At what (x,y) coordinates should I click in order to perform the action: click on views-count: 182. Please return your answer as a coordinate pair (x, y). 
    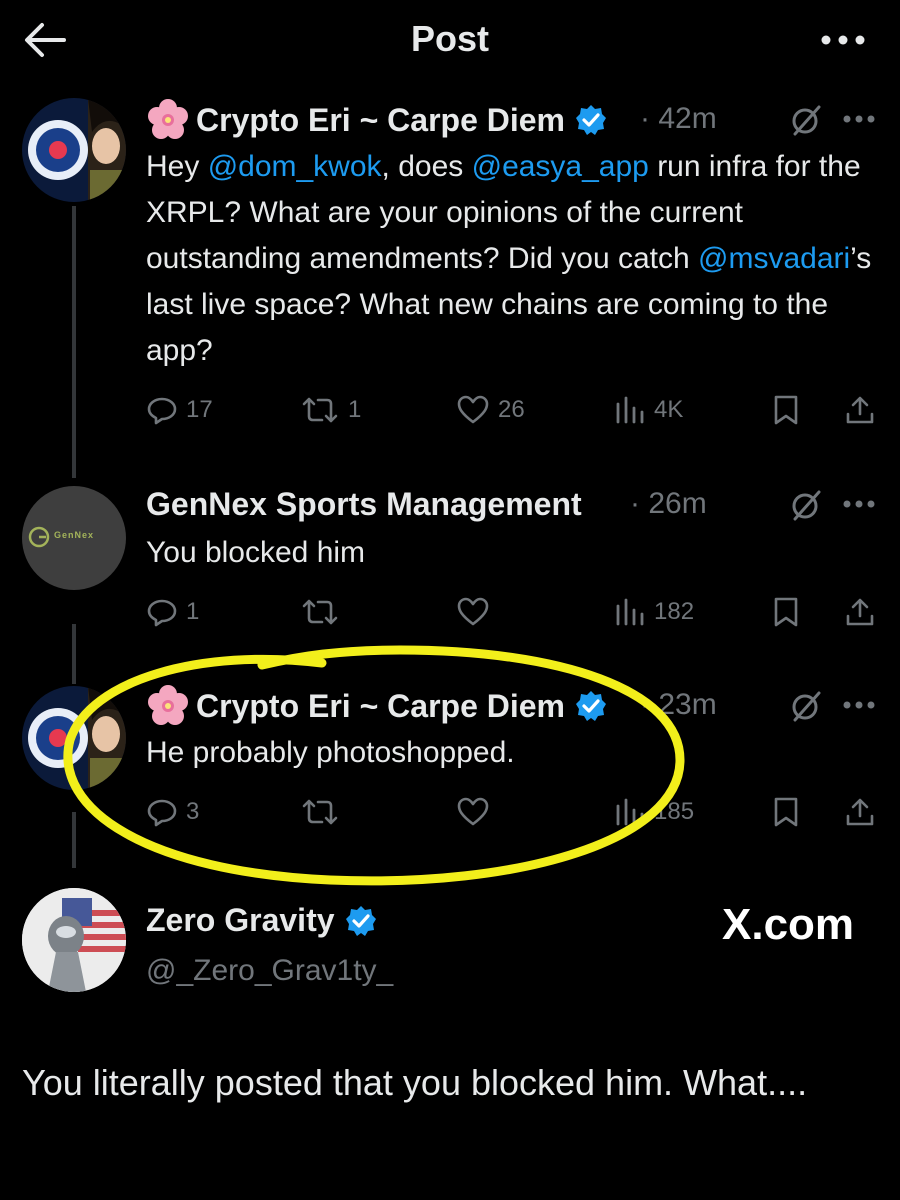
    Looking at the image, I should click on (674, 611).